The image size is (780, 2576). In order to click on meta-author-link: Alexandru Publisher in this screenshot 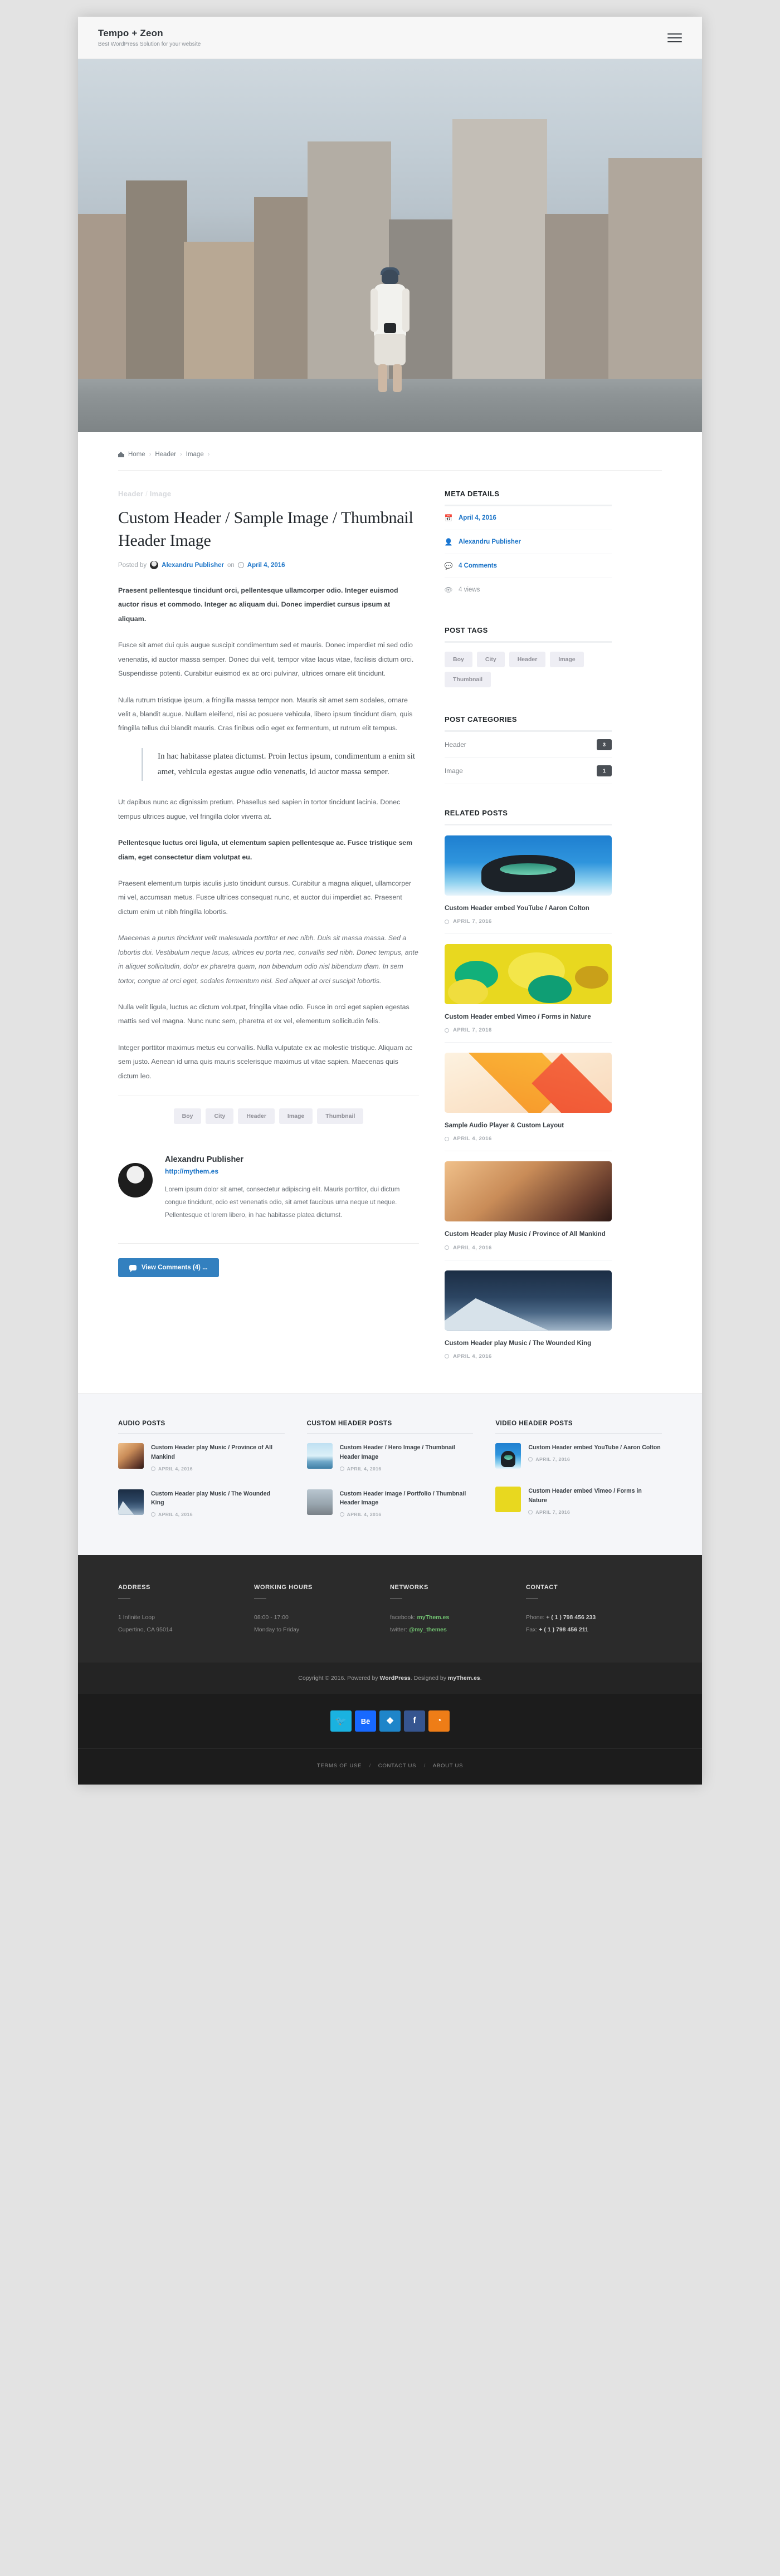, I will do `click(490, 542)`.